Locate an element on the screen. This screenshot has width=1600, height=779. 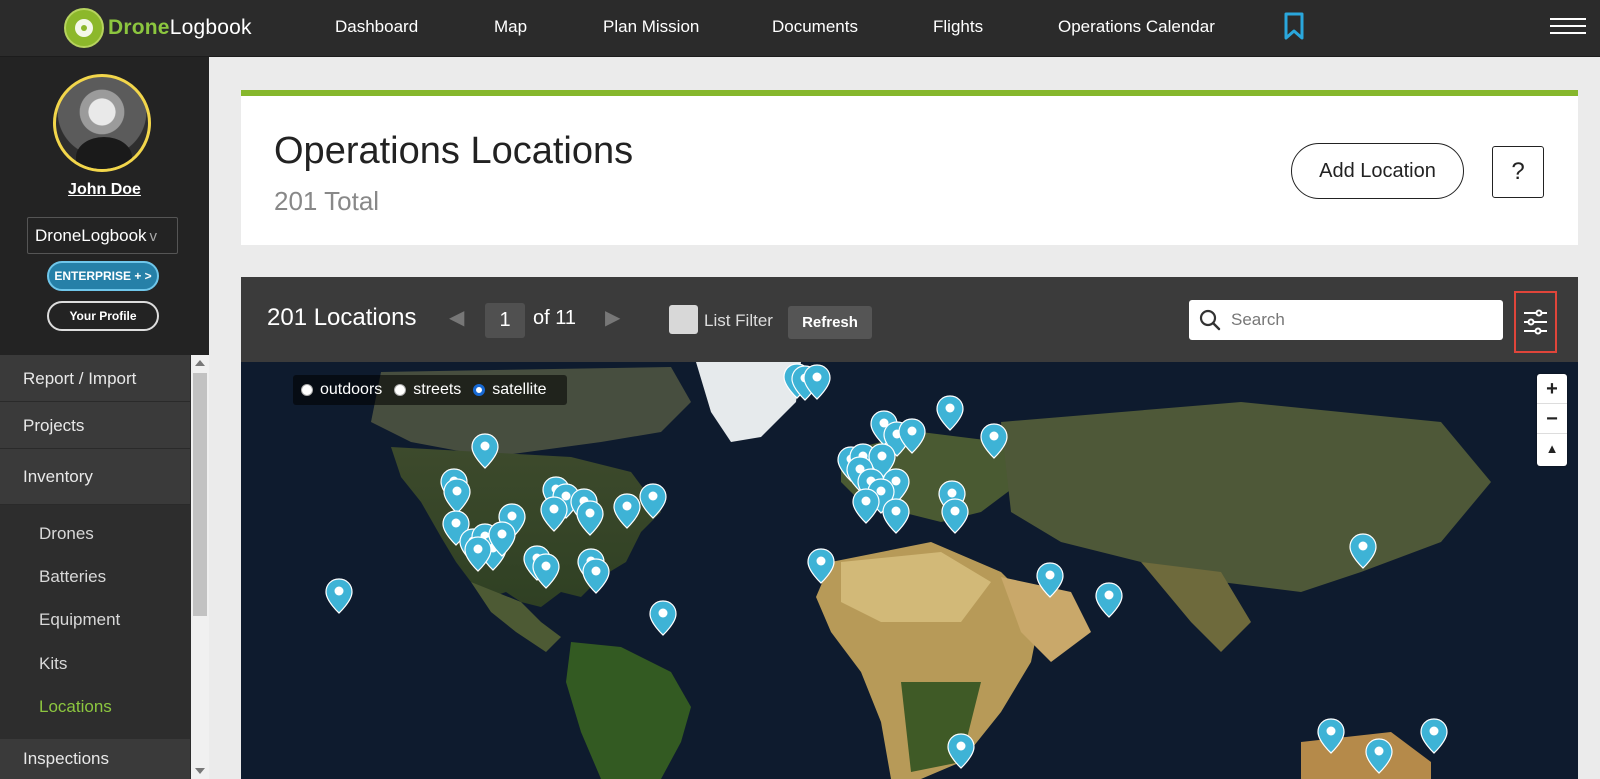
nav-map: Map is located at coordinates (510, 27).